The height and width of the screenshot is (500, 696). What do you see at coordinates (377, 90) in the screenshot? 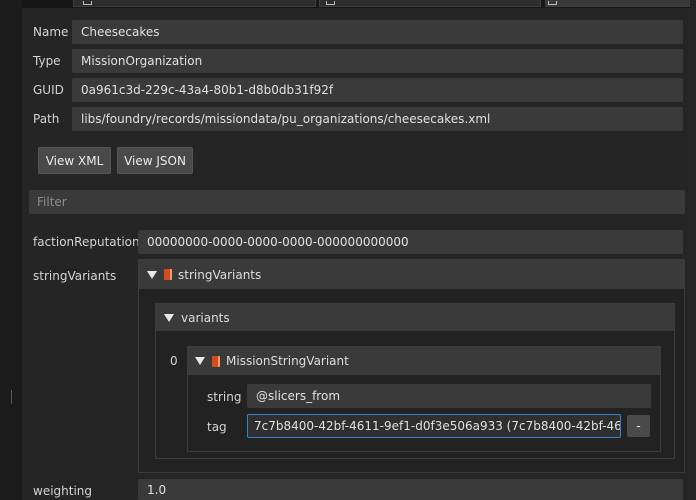
I see `guid-field: 0a961c3d-229c-43a4-80b1-d8b0db31f92f` at bounding box center [377, 90].